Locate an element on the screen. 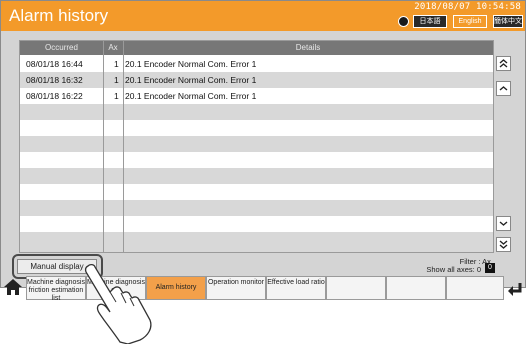 The height and width of the screenshot is (344, 526). tab-effective-load-ratio: Effective load ratio is located at coordinates (296, 288).